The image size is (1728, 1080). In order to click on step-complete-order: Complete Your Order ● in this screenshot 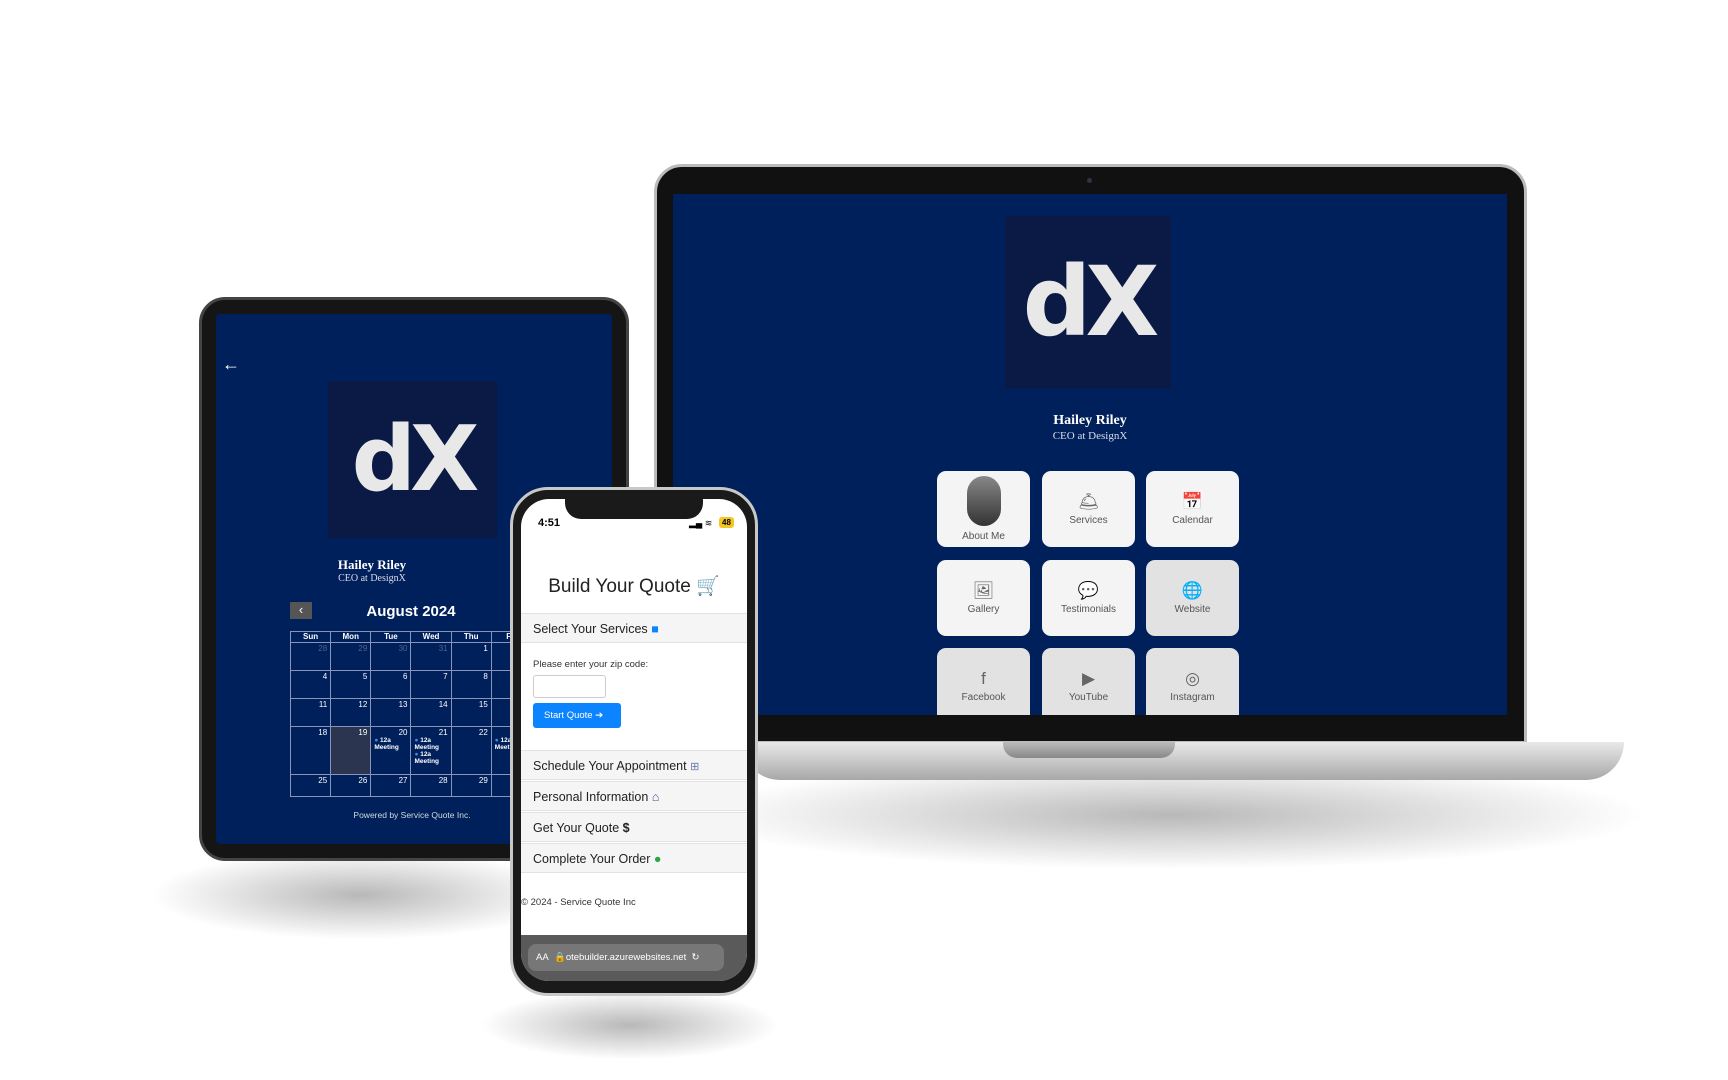, I will do `click(634, 858)`.